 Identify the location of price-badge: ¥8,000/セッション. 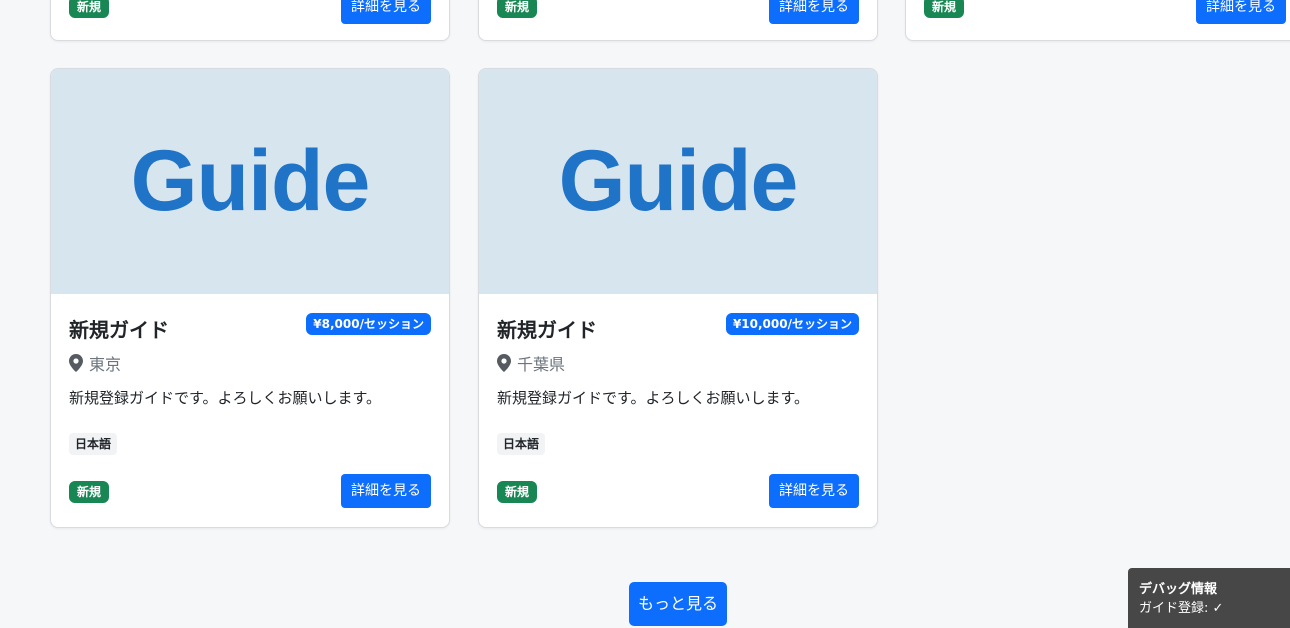
(368, 324).